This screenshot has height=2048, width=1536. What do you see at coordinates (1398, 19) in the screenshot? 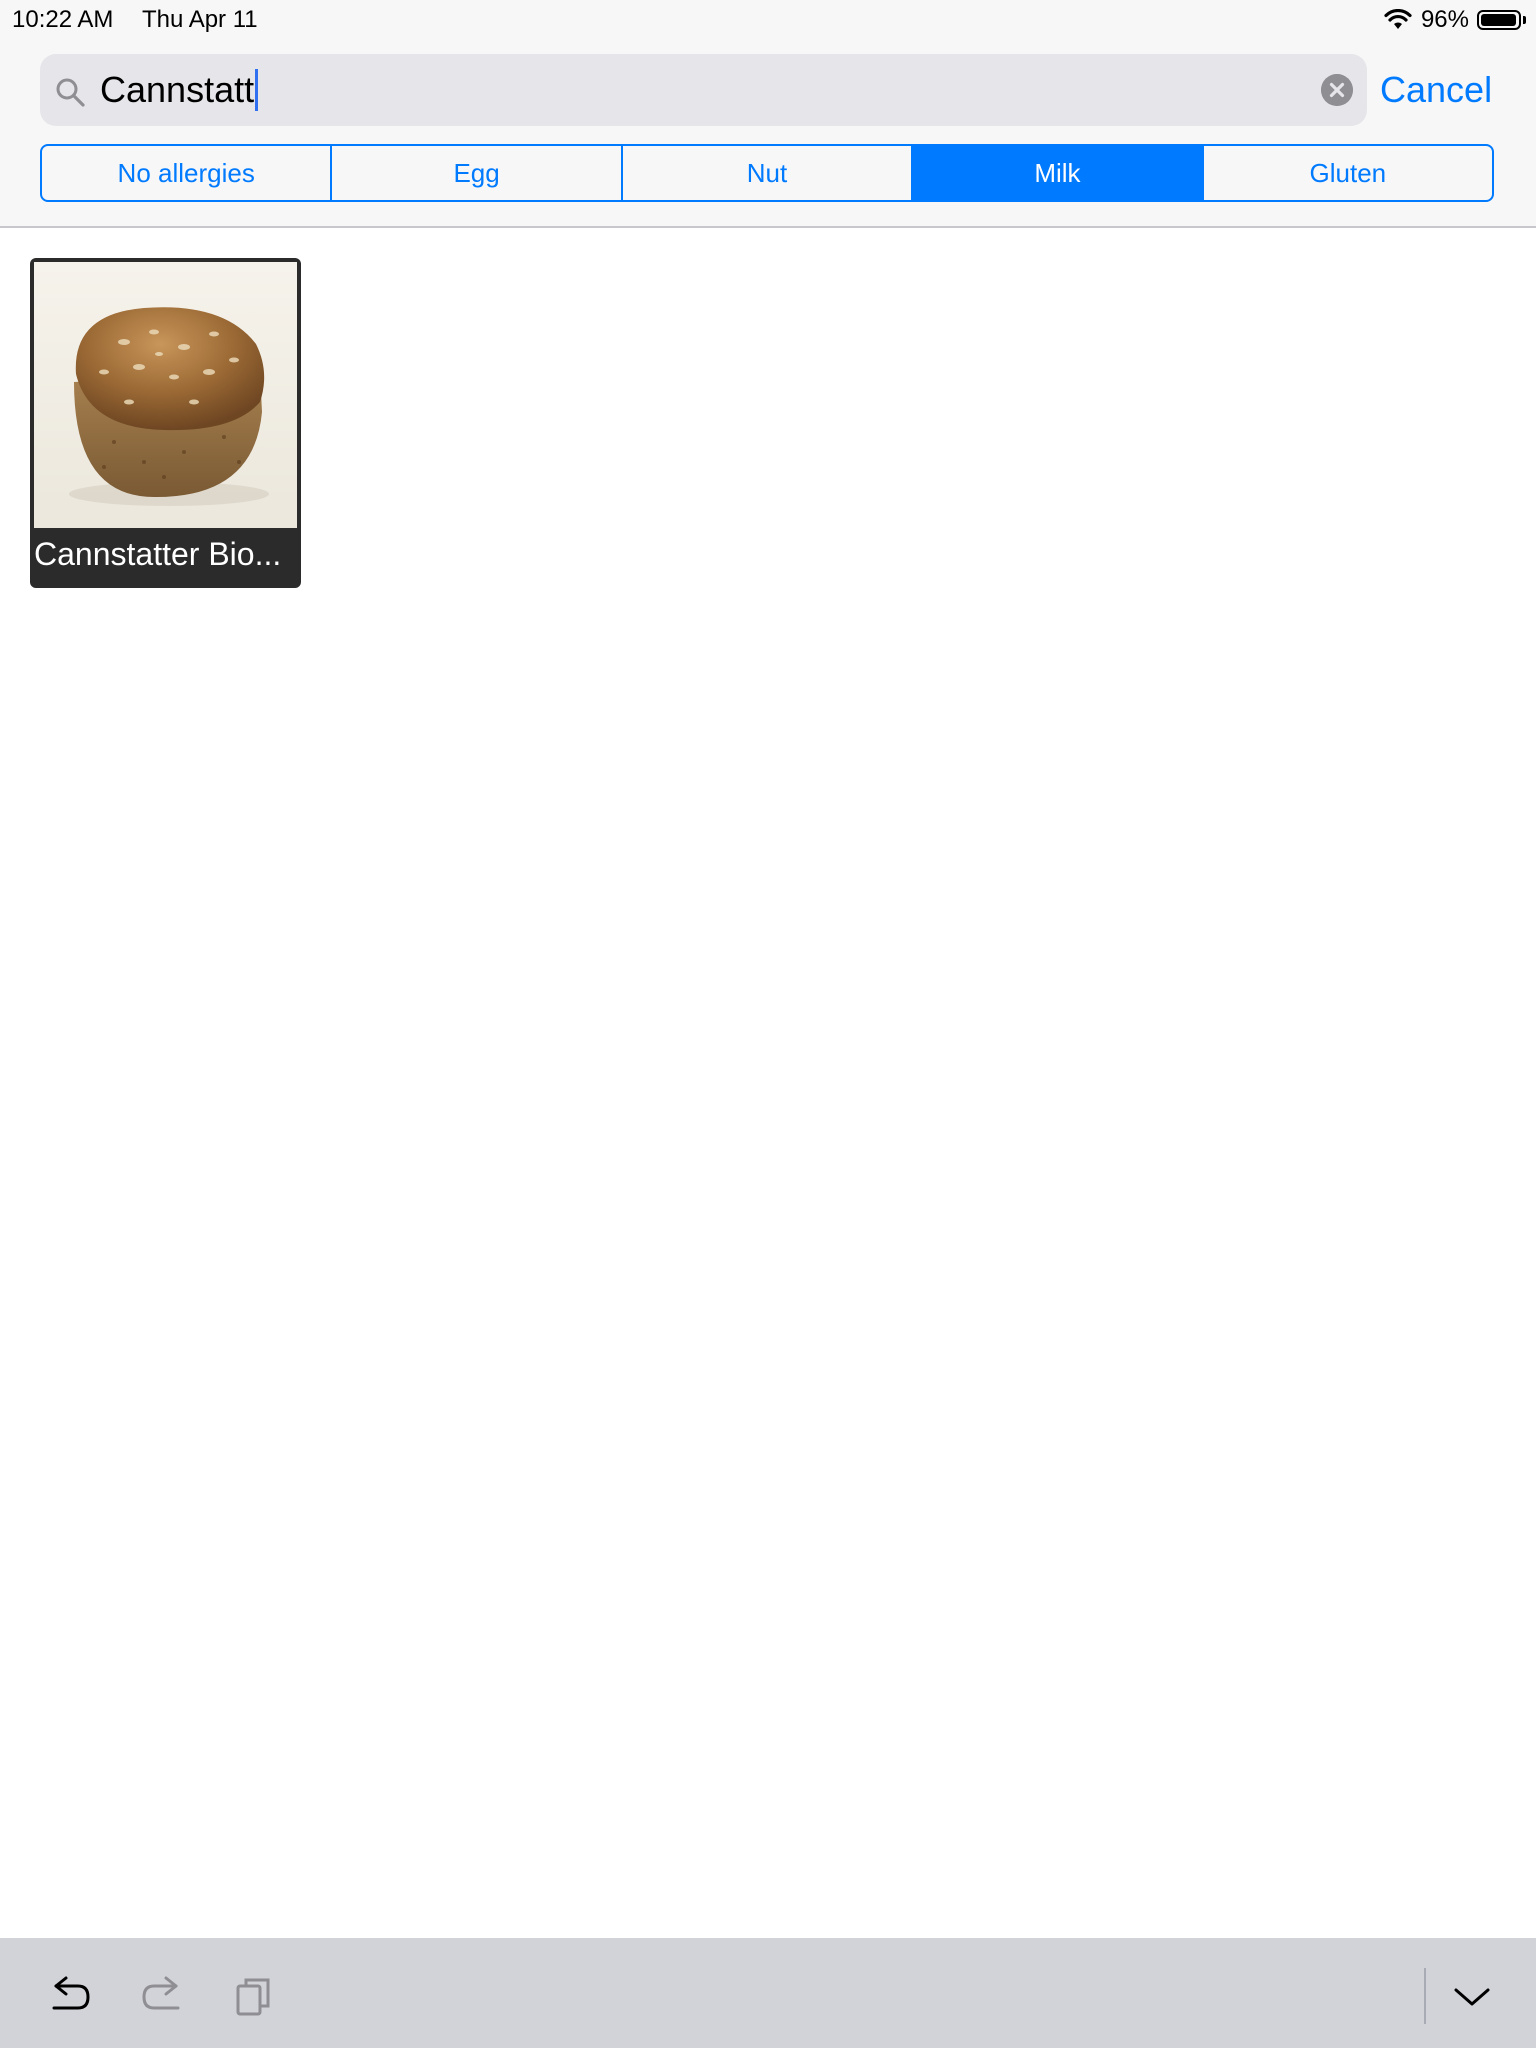
I see `wifi-icon` at bounding box center [1398, 19].